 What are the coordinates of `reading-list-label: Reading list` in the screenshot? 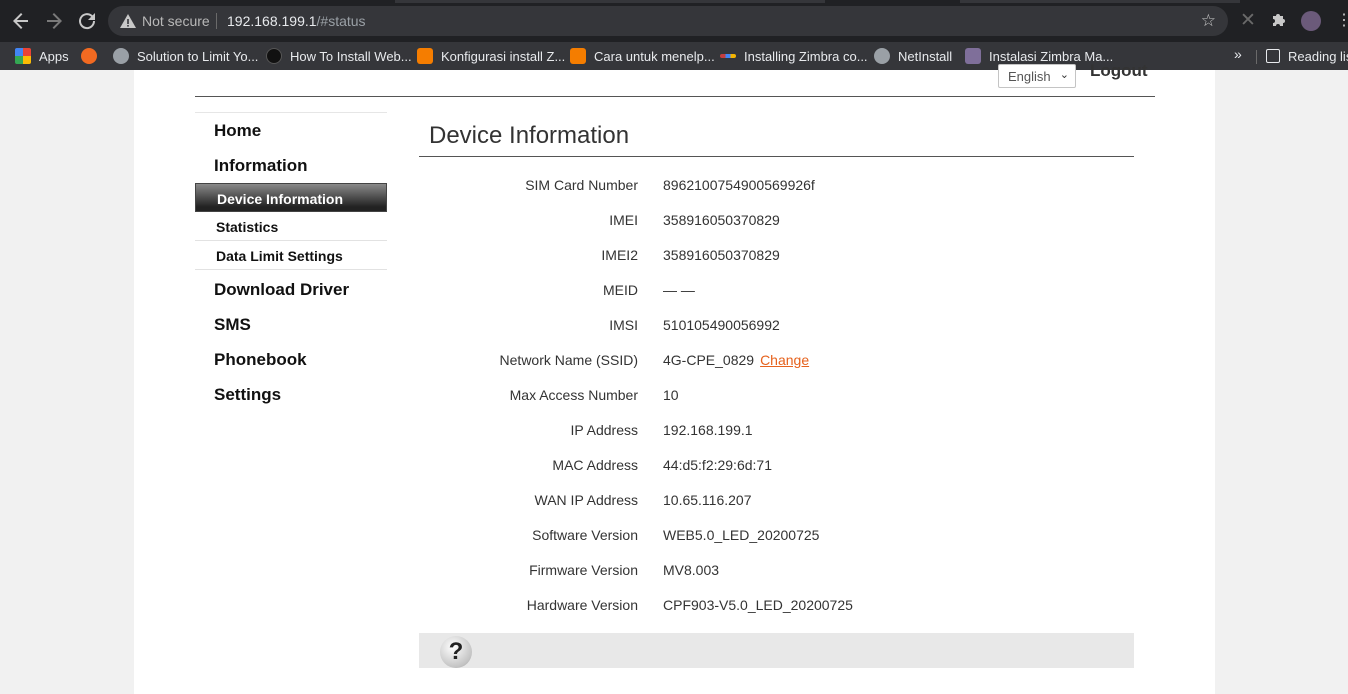 It's located at (1318, 56).